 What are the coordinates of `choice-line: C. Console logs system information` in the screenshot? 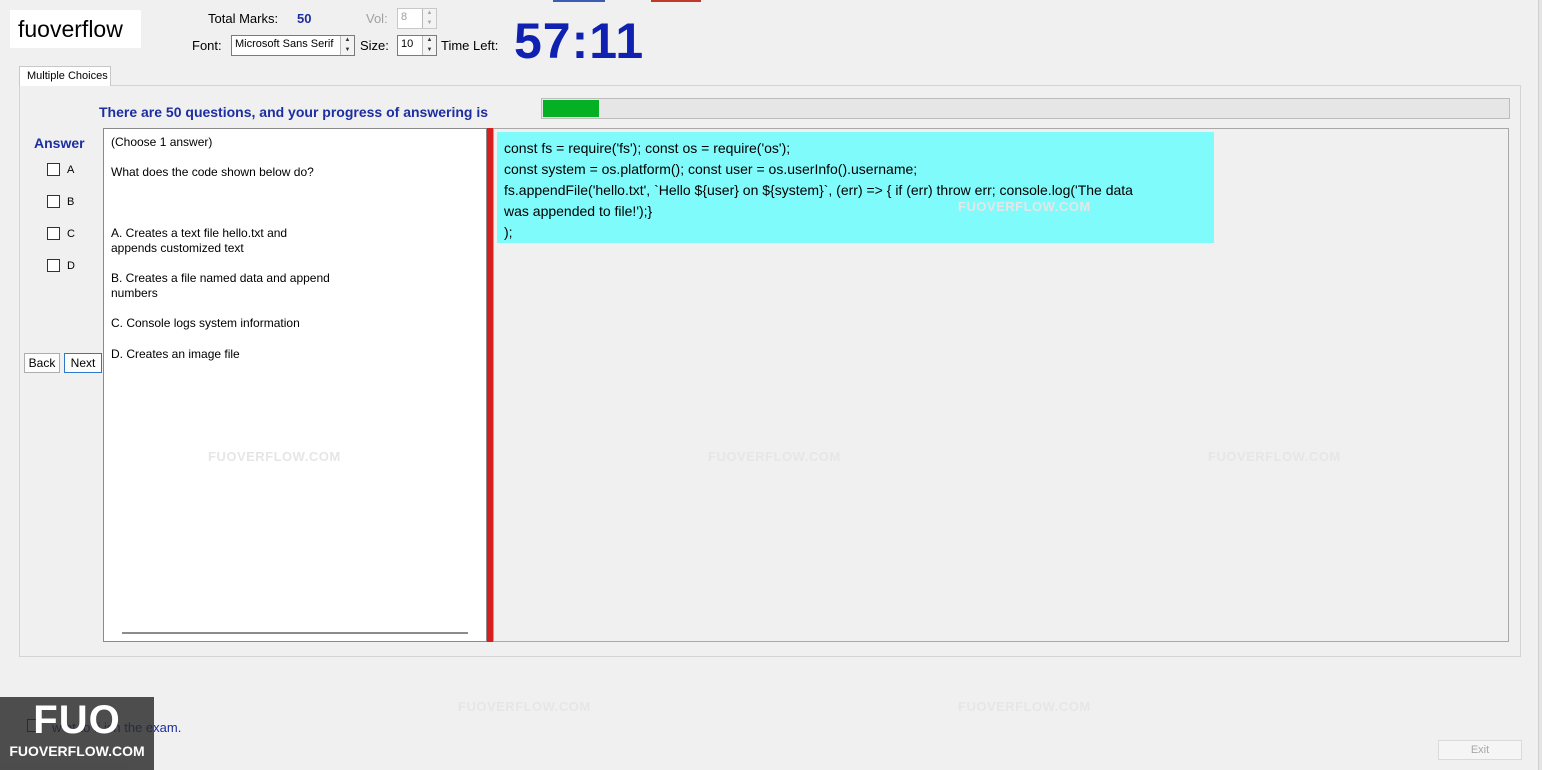 It's located at (205, 323).